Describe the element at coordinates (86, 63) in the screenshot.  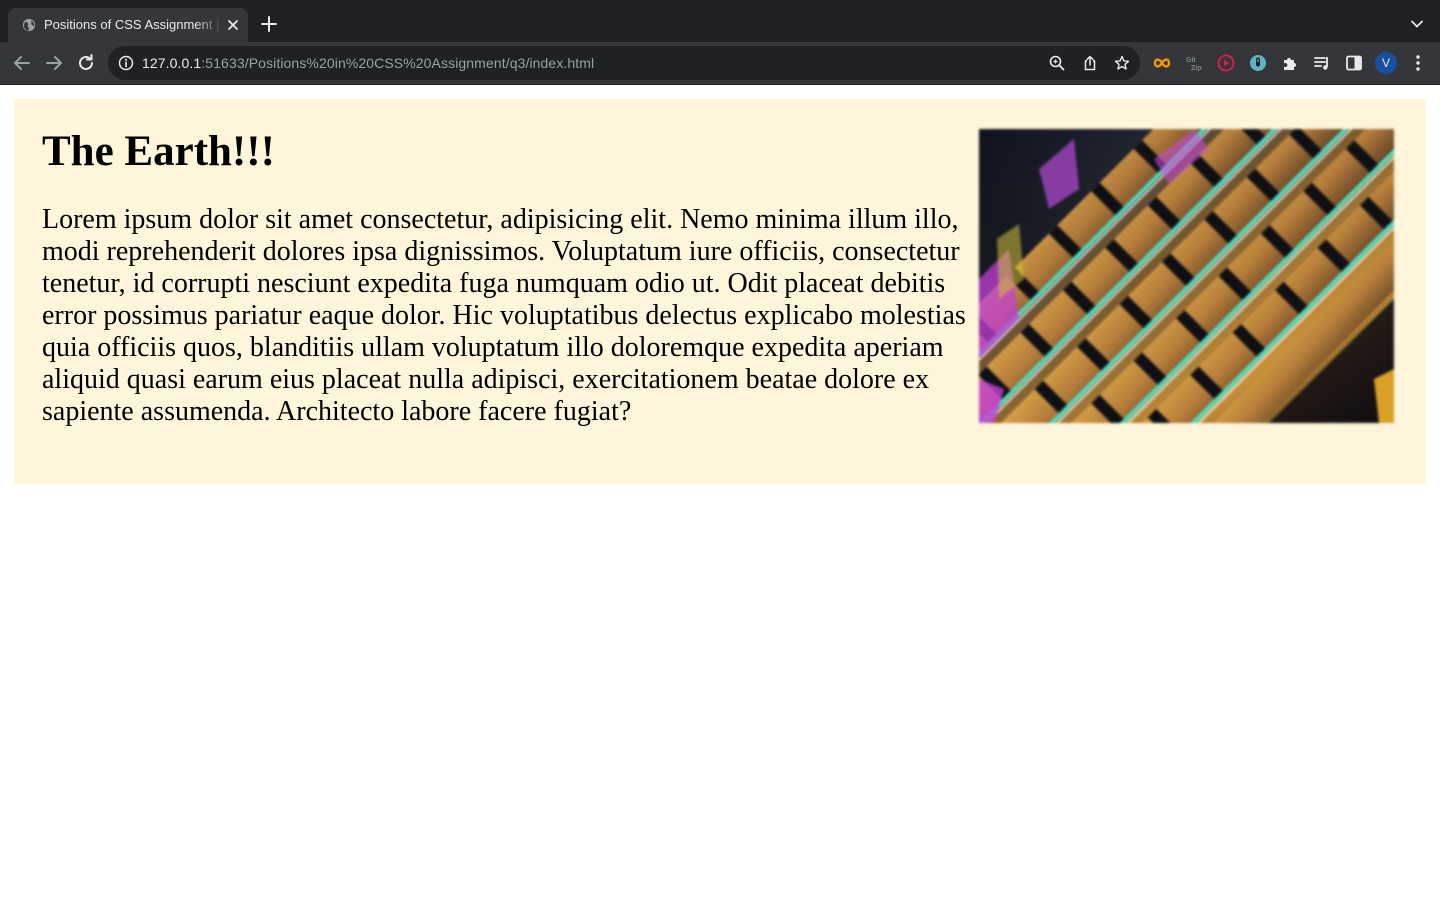
I see `reload-icon` at that location.